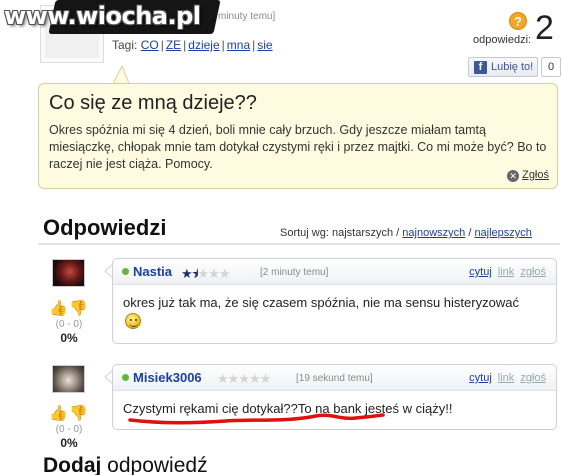  I want to click on question-time: minuty temu], so click(247, 16).